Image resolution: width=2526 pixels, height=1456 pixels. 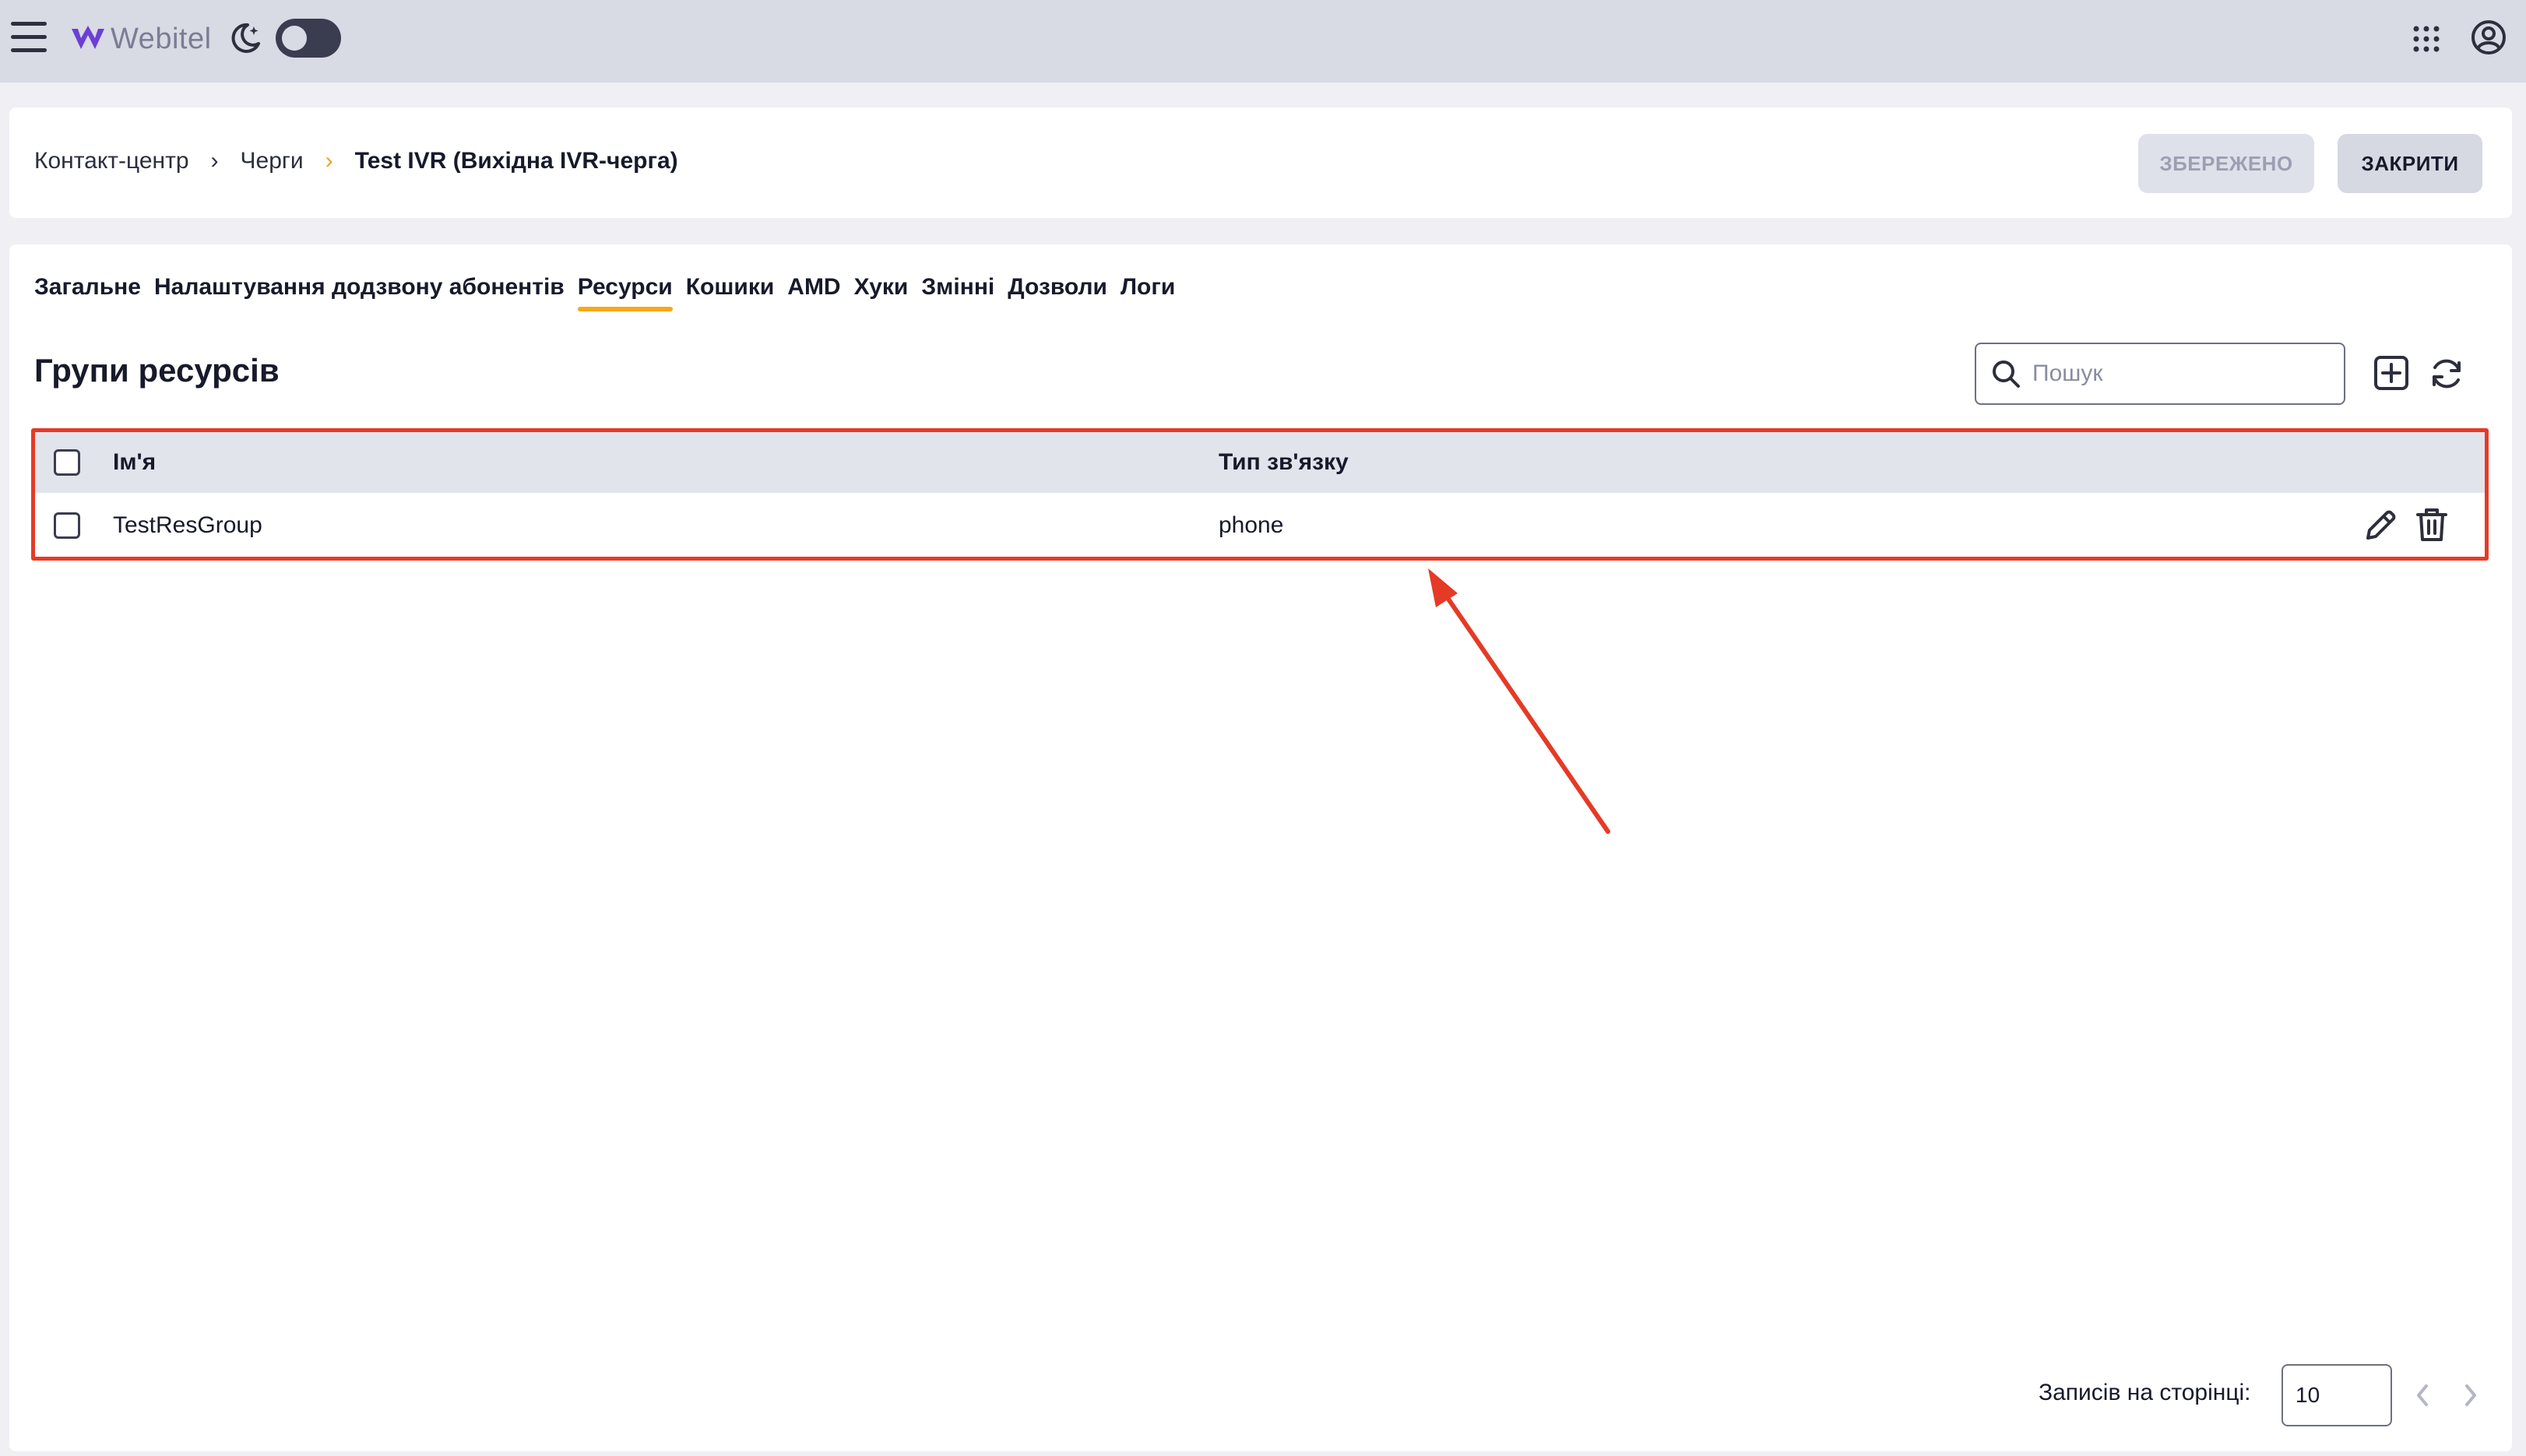 I want to click on apps-grid-icon, so click(x=2426, y=39).